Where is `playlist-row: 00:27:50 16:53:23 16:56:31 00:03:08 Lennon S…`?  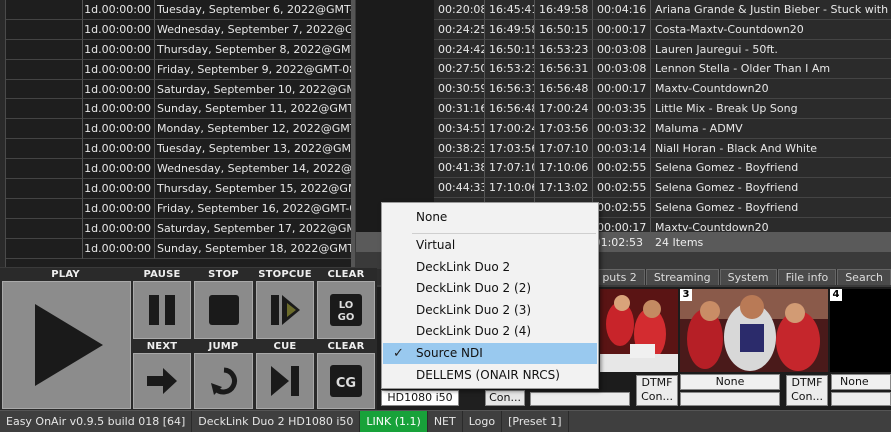
playlist-row: 00:27:50 16:53:23 16:56:31 00:03:08 Lennon S… is located at coordinates (662, 69).